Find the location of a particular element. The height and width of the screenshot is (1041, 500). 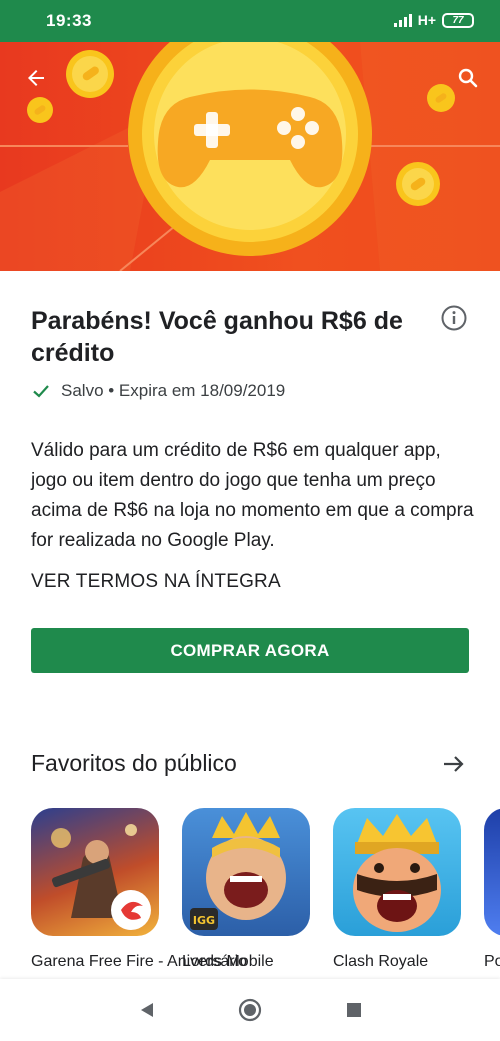

signal-icon is located at coordinates (402, 20).